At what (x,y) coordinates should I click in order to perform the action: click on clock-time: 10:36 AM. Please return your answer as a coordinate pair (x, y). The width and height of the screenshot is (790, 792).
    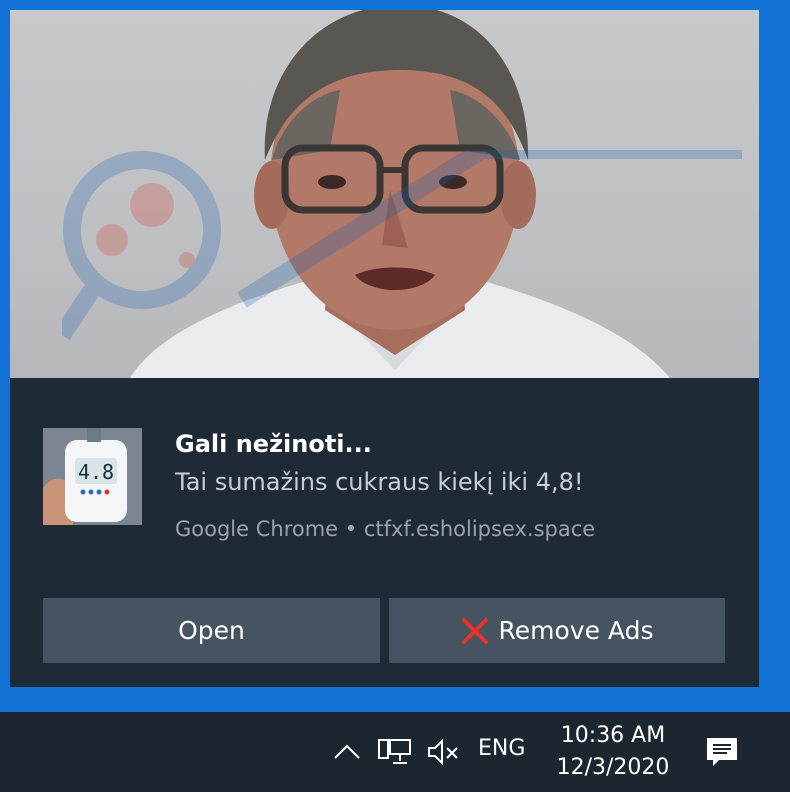
    Looking at the image, I should click on (613, 735).